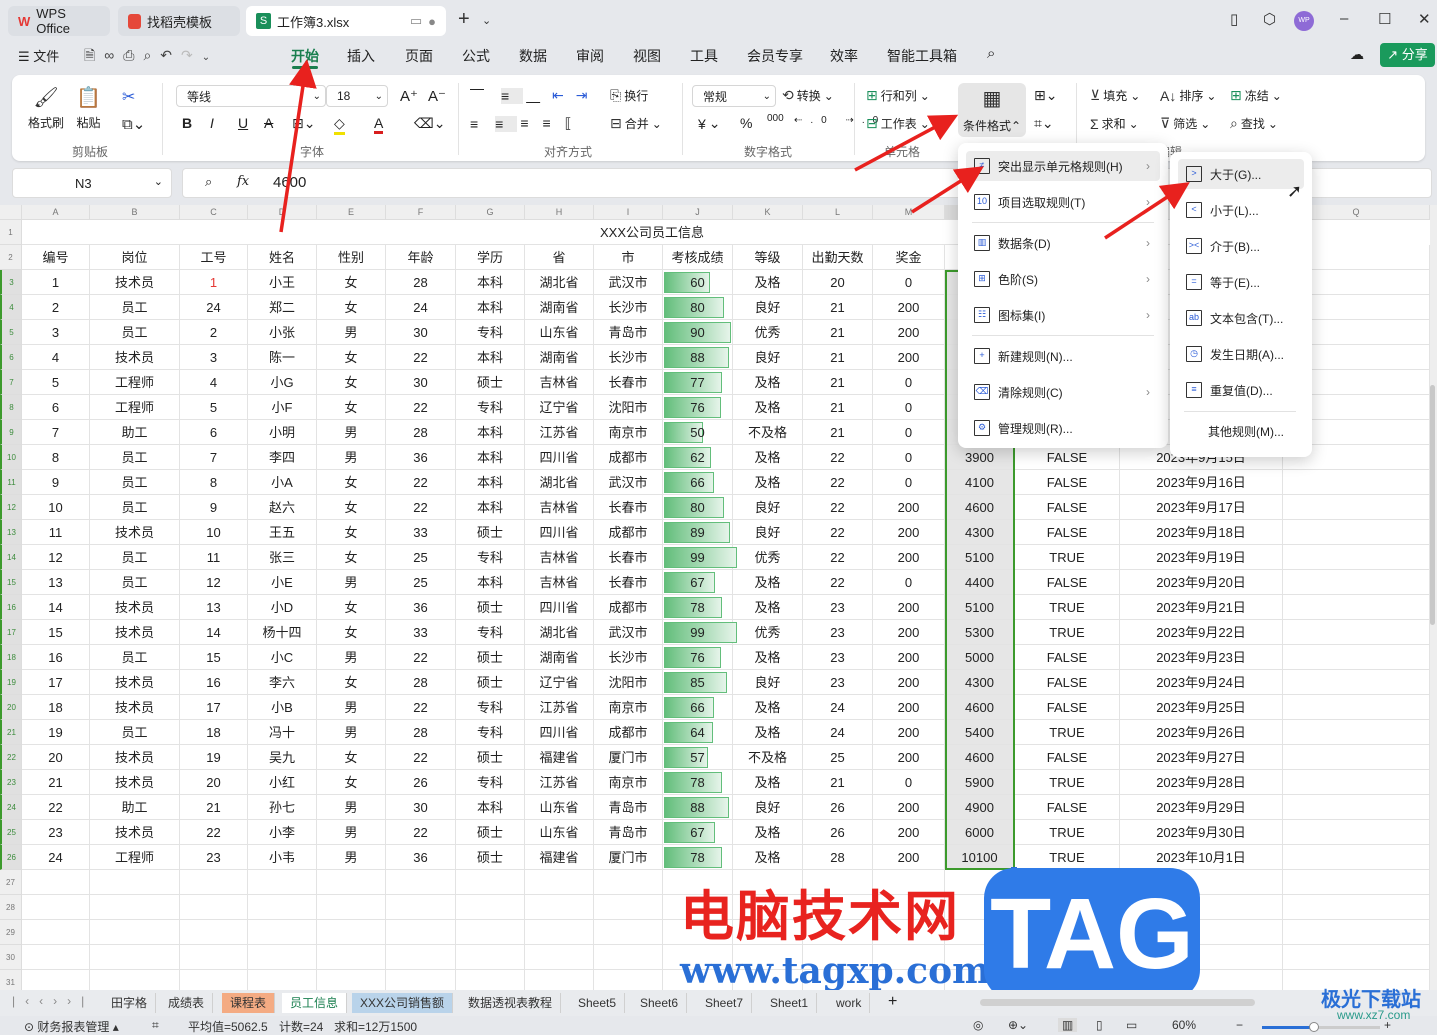 This screenshot has height=1035, width=1437. Describe the element at coordinates (906, 143) in the screenshot. I see `arrow-to-conditional-format` at that location.